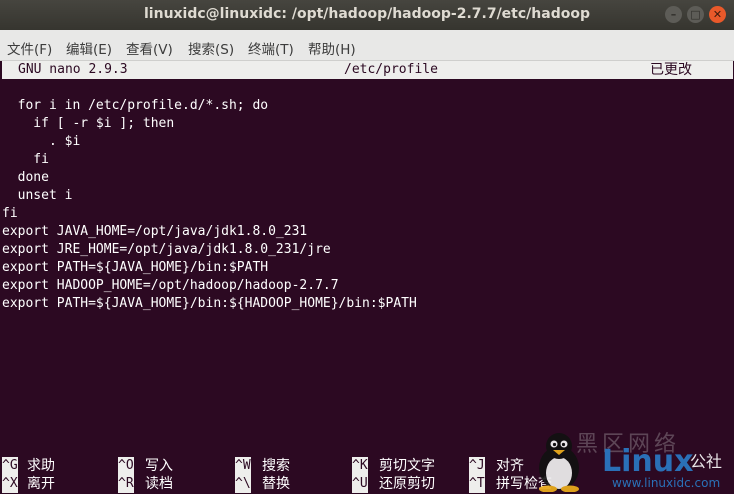 The width and height of the screenshot is (734, 494). Describe the element at coordinates (276, 466) in the screenshot. I see `shortcut-label: 搜索` at that location.